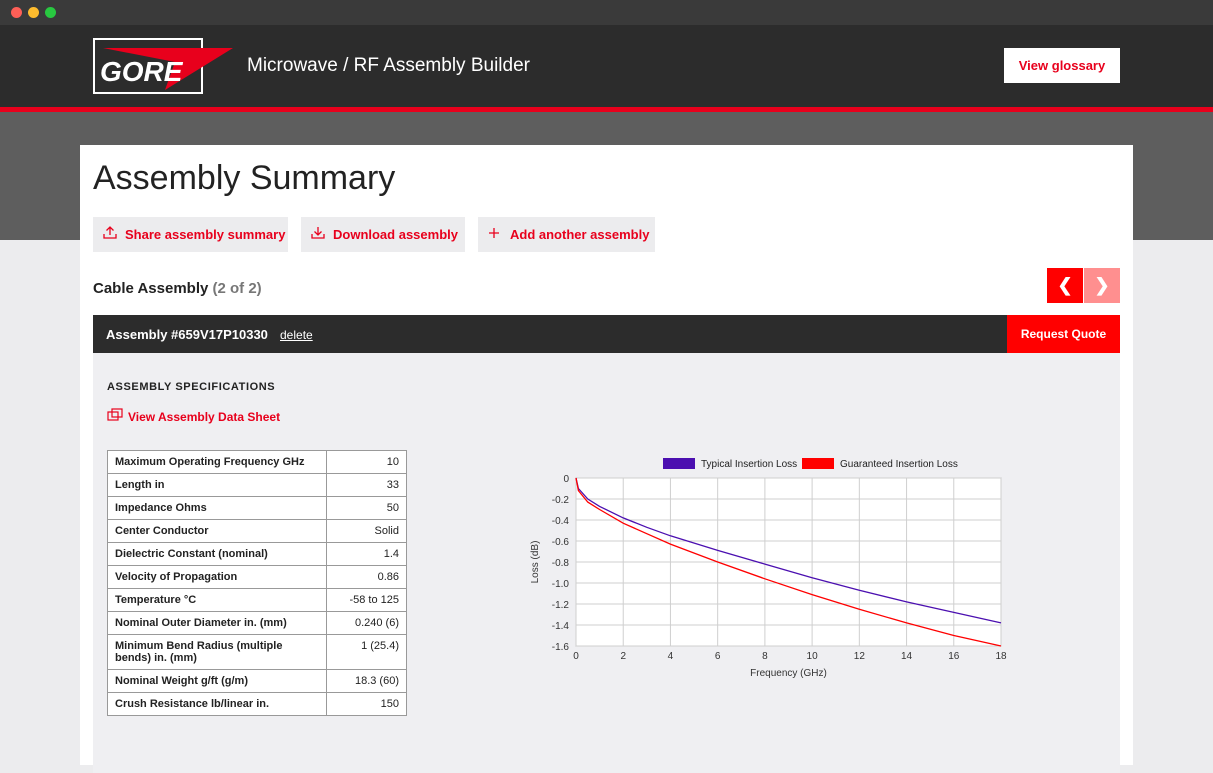  What do you see at coordinates (813, 656) in the screenshot?
I see `x-tick-label: 10` at bounding box center [813, 656].